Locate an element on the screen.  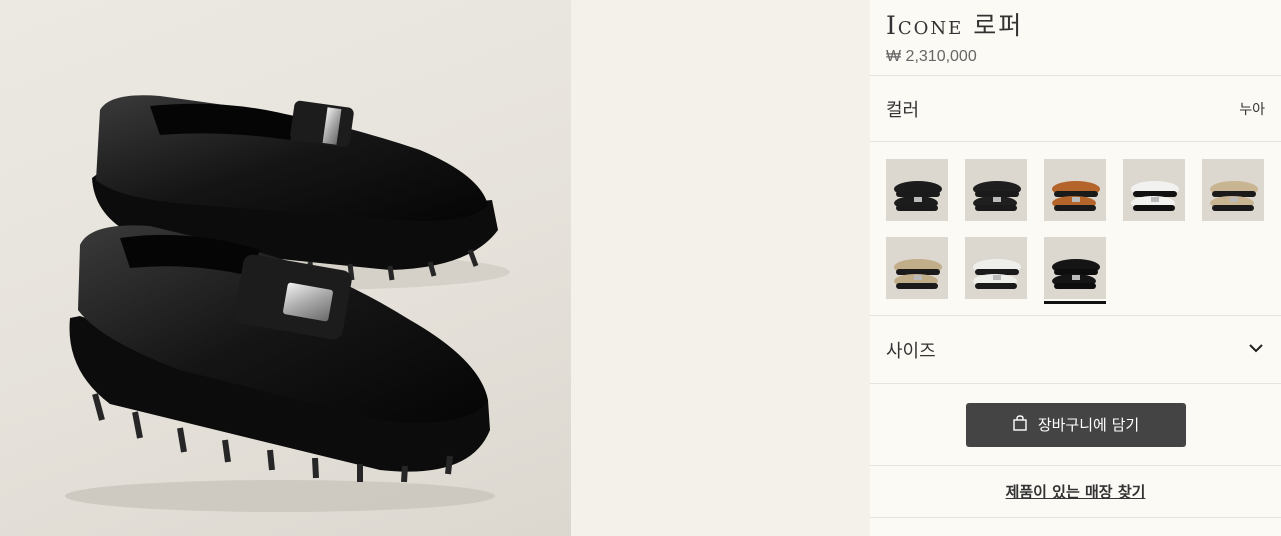
color-swatch-white is located at coordinates (1154, 190).